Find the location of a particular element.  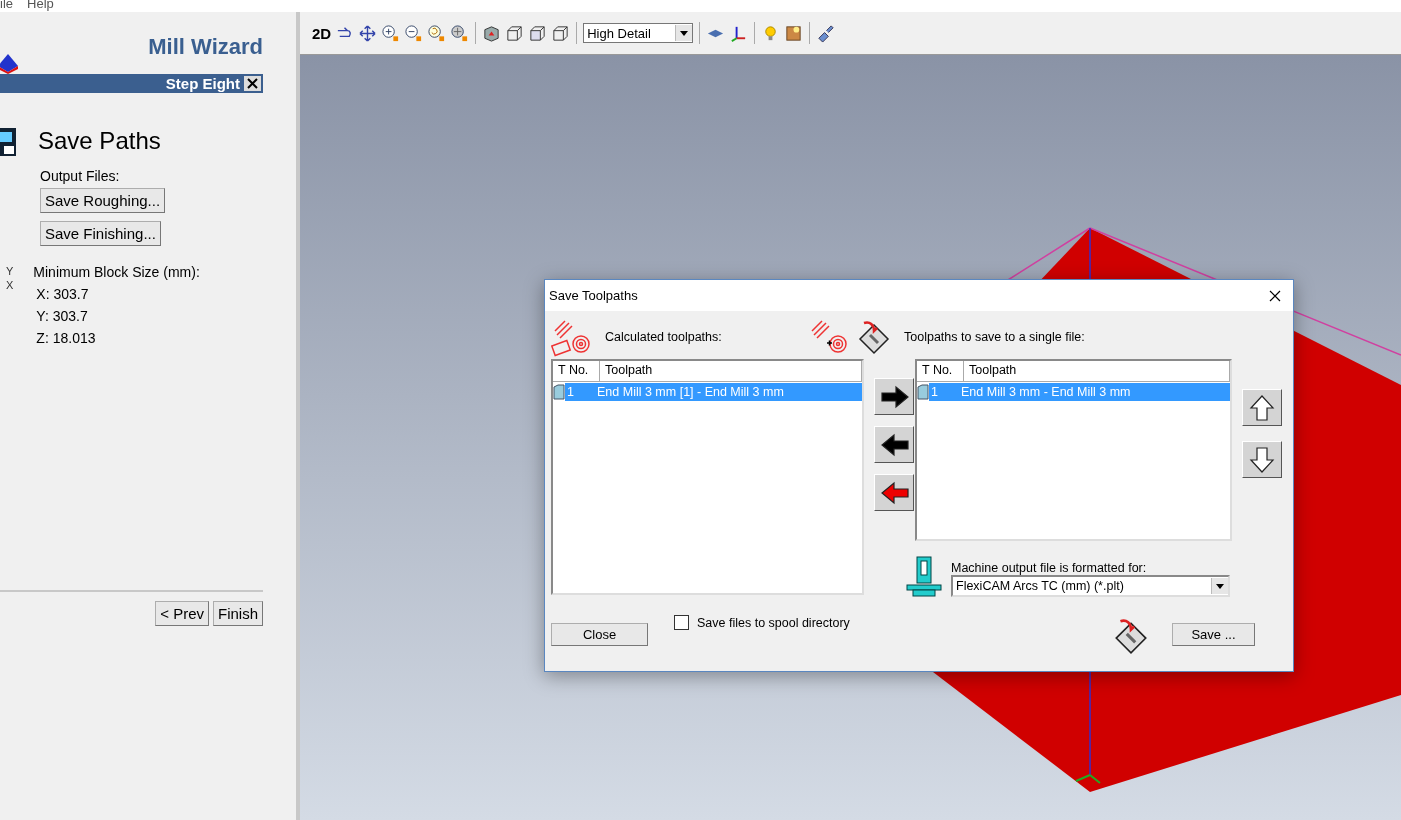

shaded-cube-icon is located at coordinates (492, 33).